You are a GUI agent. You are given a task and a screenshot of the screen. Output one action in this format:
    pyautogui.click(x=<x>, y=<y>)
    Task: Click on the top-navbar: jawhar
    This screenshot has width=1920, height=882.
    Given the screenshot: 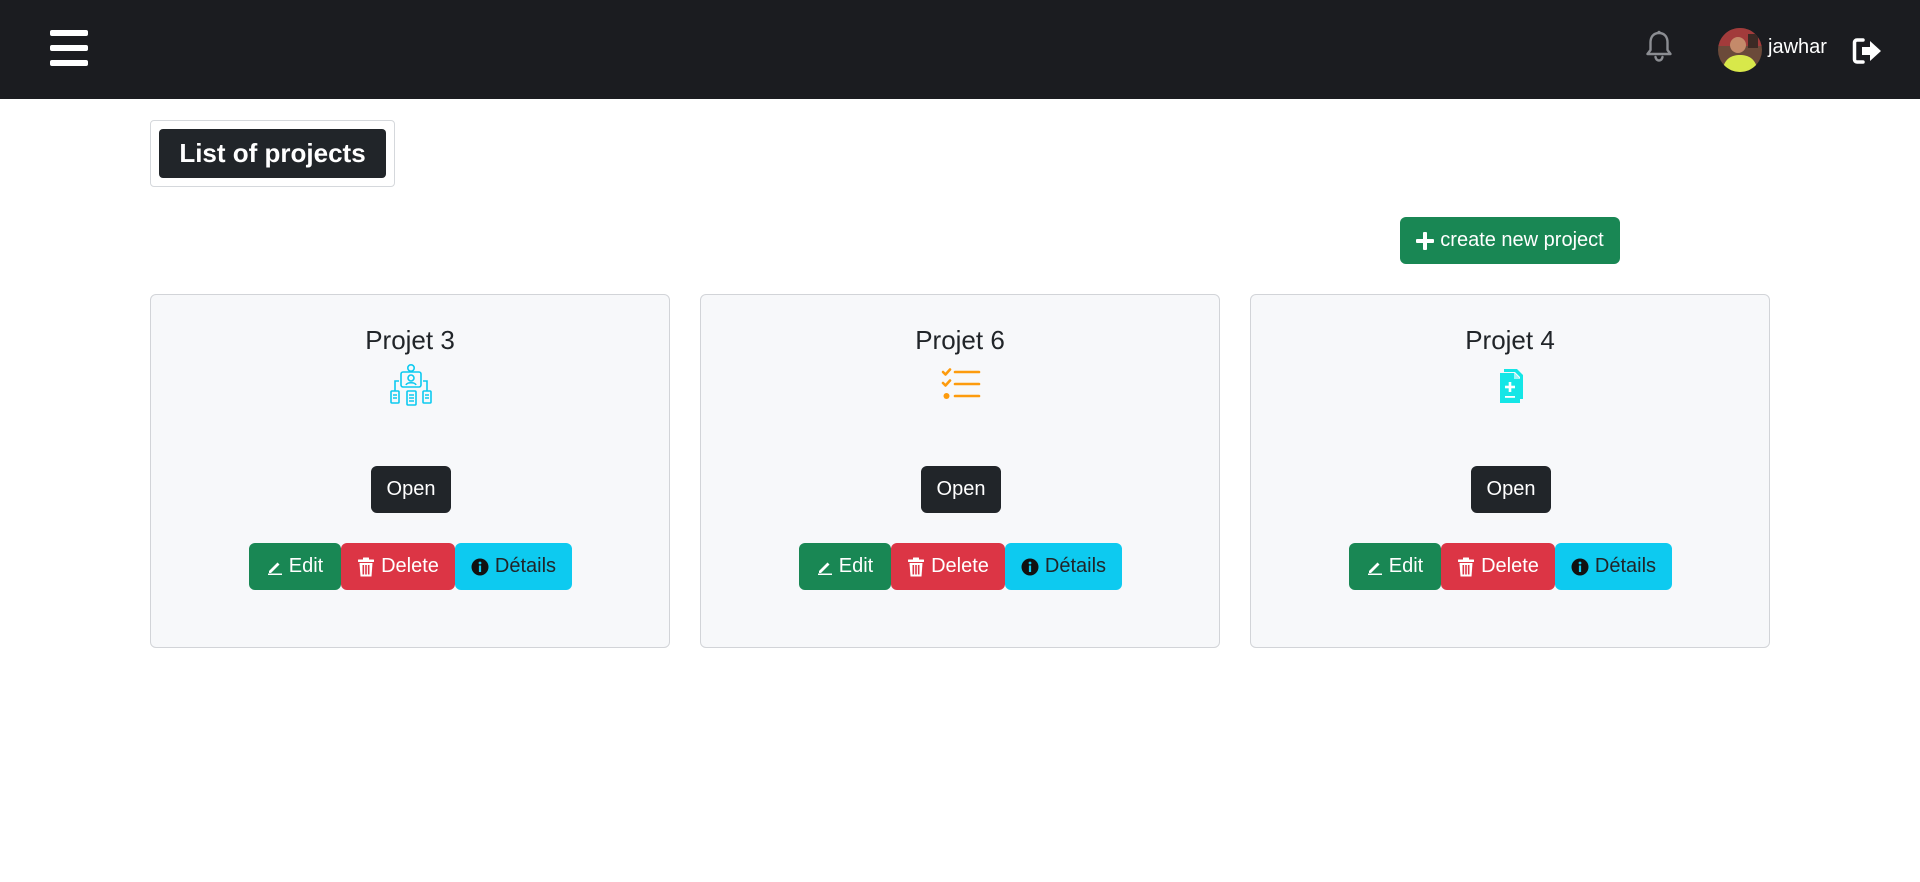 What is the action you would take?
    pyautogui.click(x=960, y=49)
    